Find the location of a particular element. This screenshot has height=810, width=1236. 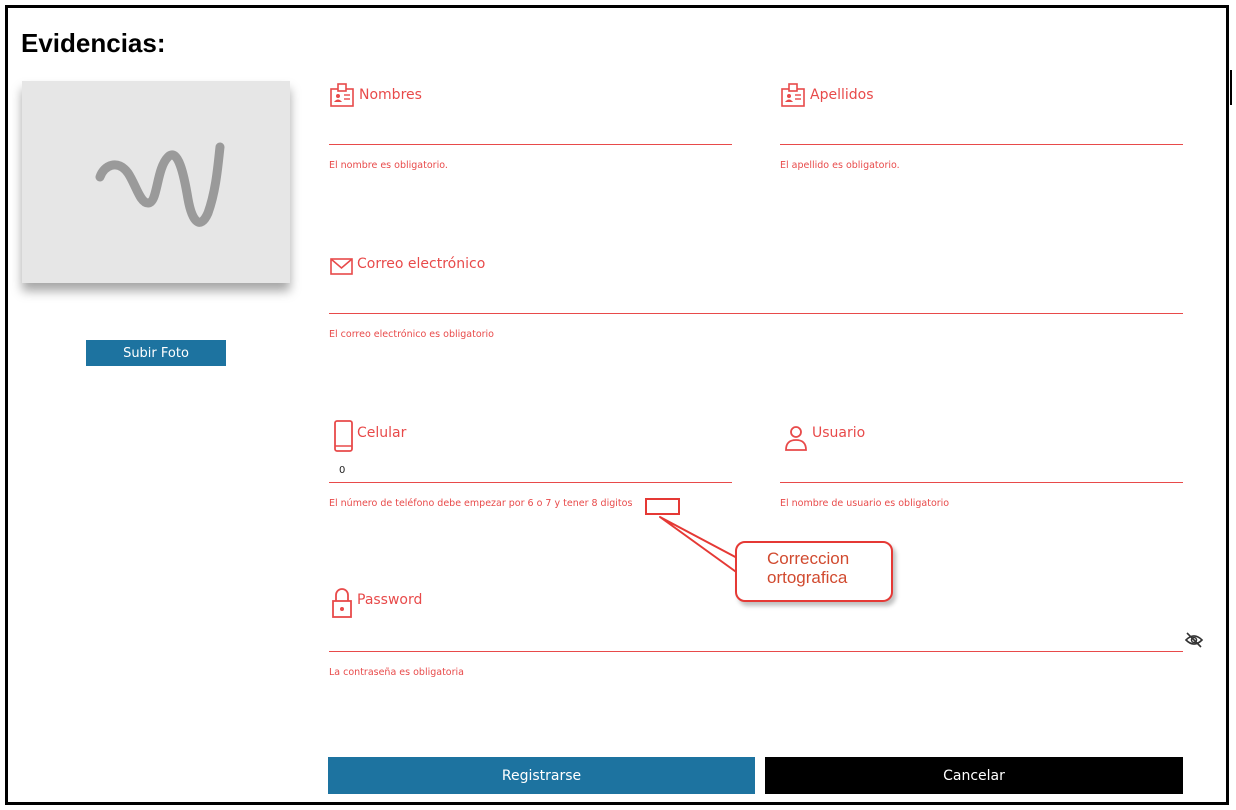

apellidos-error: El apellido es obligatorio. is located at coordinates (840, 165).